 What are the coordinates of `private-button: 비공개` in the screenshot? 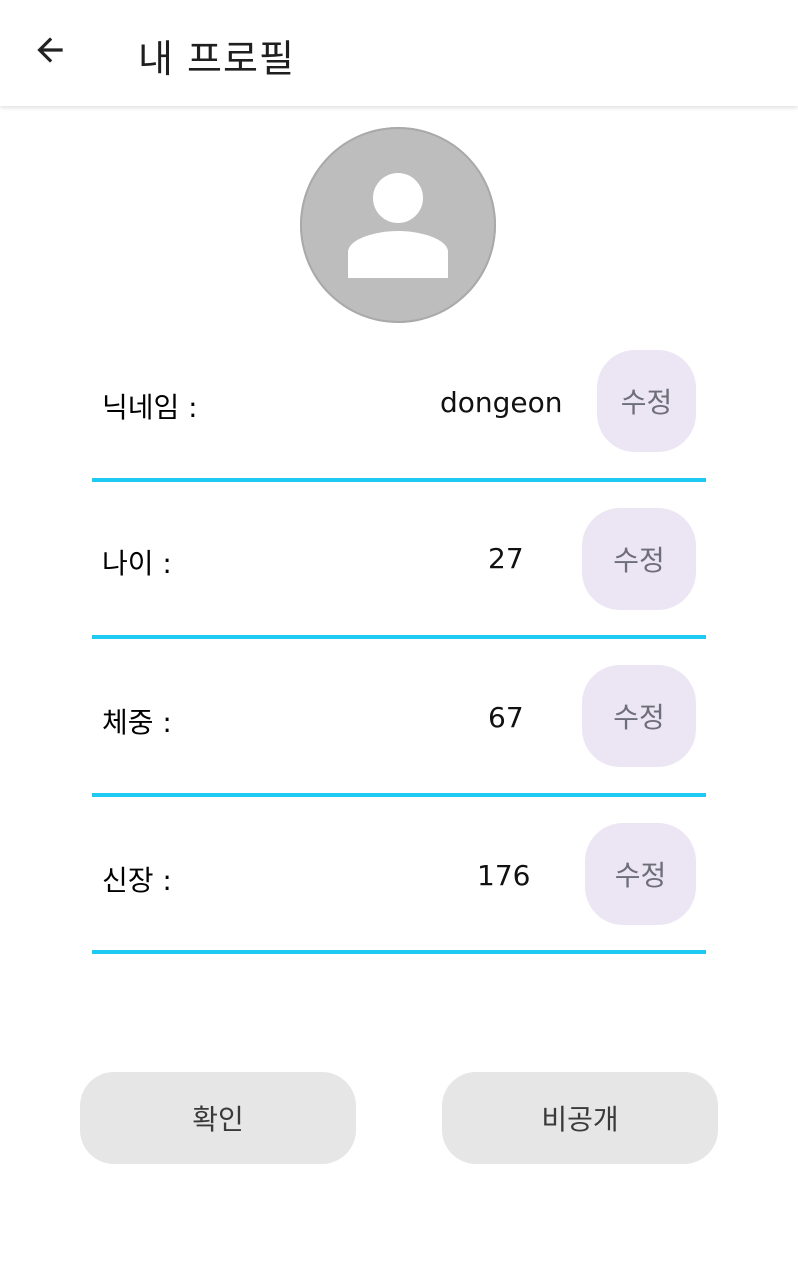 It's located at (580, 1118).